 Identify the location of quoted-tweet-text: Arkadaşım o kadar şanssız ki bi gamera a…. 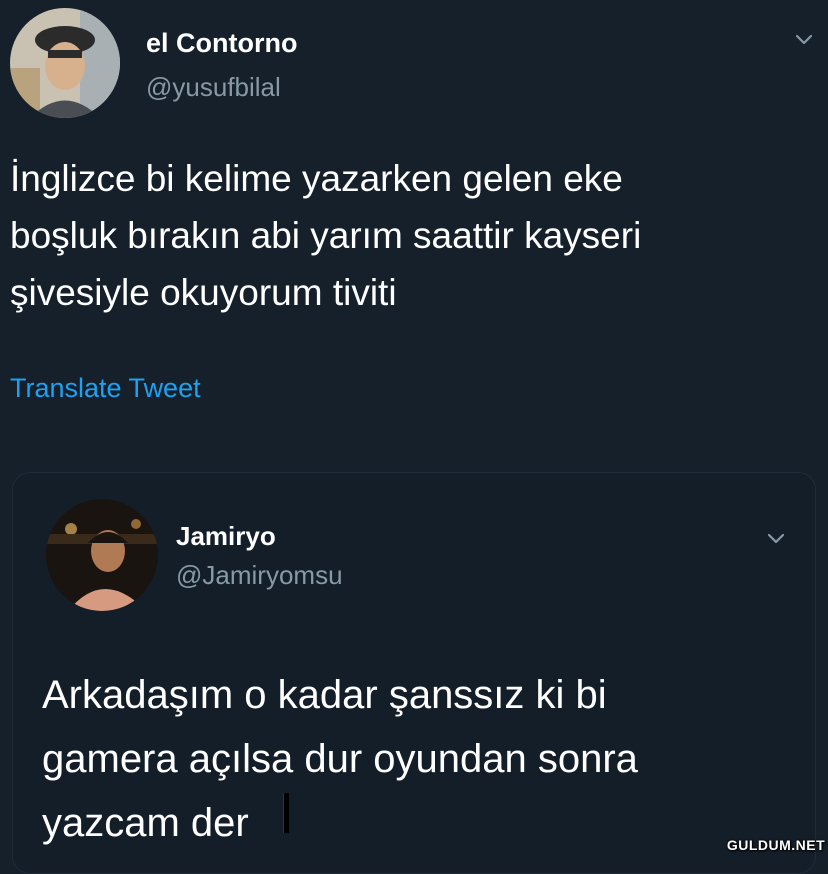
(340, 759).